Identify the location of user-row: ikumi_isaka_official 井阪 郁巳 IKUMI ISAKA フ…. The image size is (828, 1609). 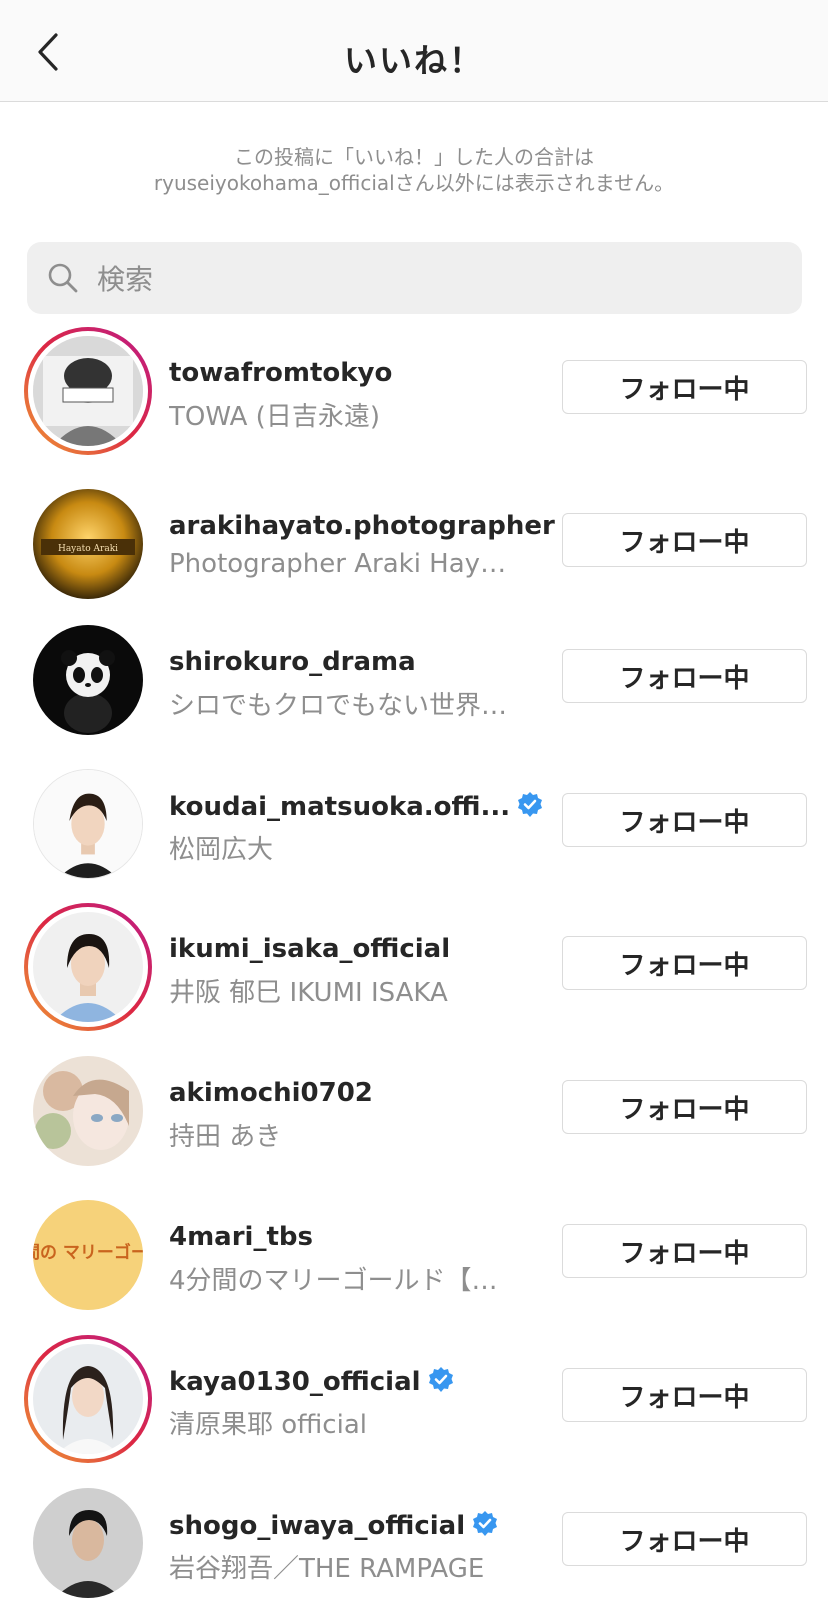
(414, 968).